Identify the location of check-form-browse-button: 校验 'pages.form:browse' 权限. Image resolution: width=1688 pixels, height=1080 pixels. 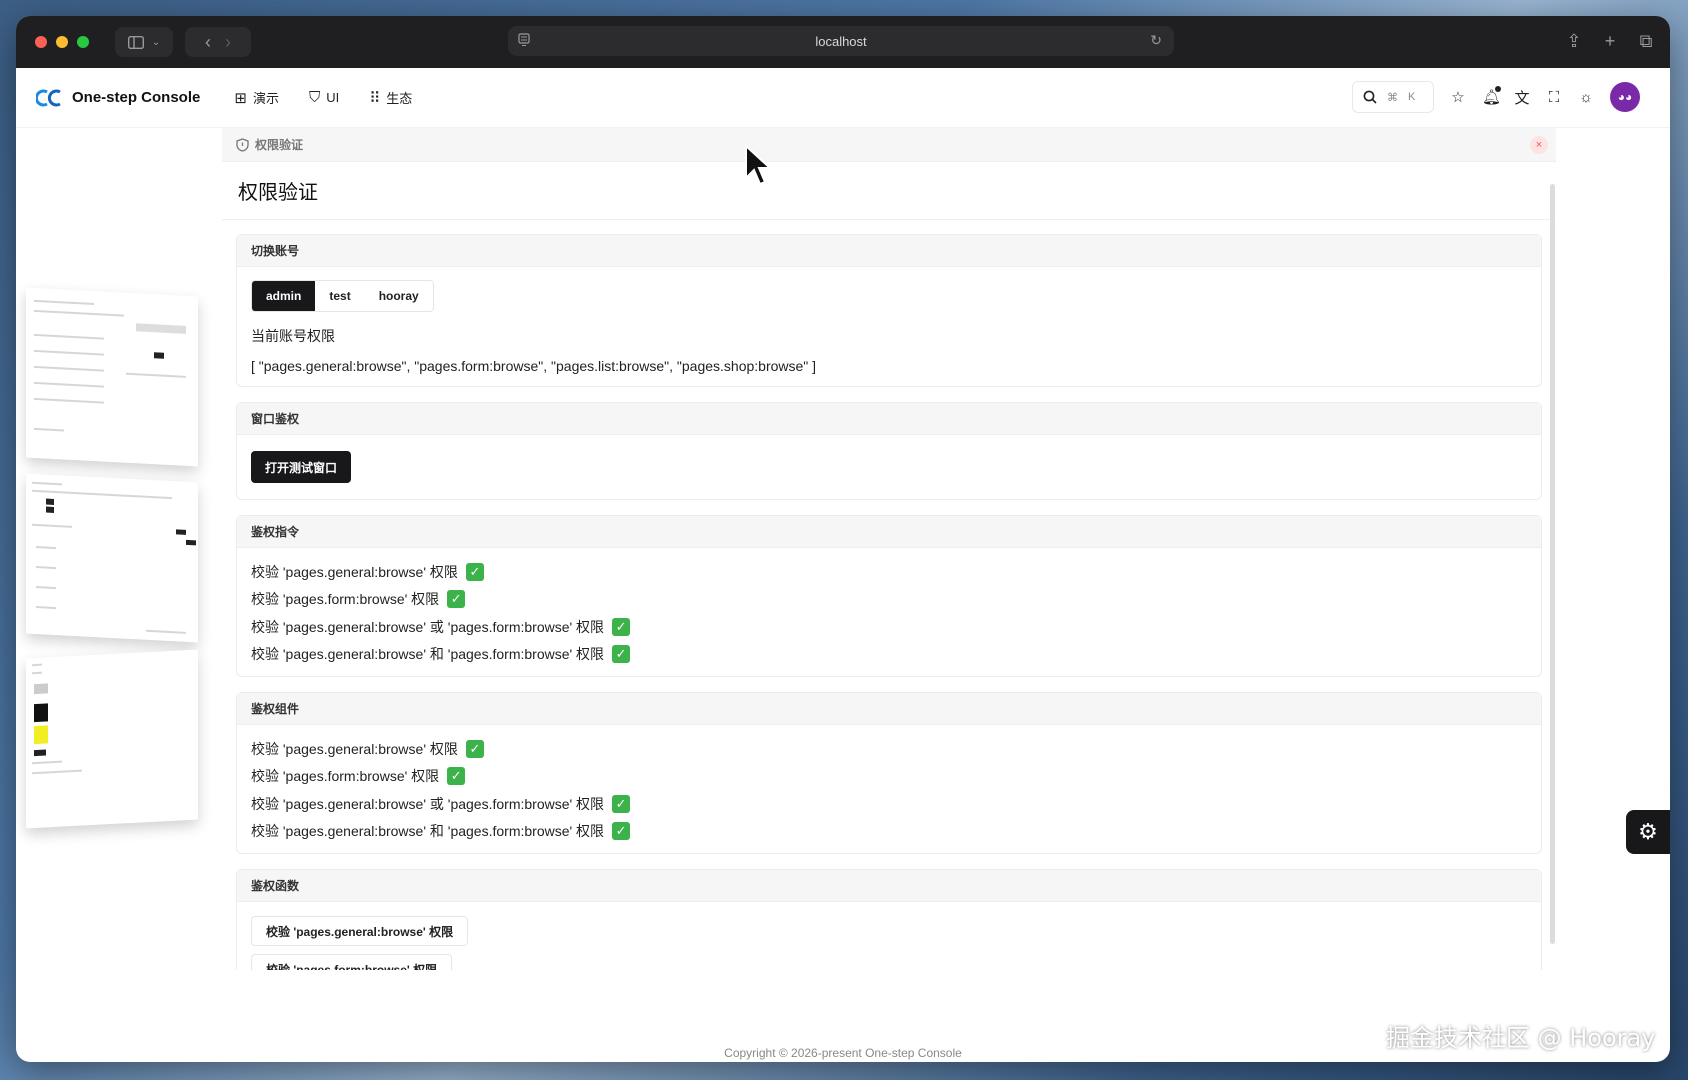
(352, 962).